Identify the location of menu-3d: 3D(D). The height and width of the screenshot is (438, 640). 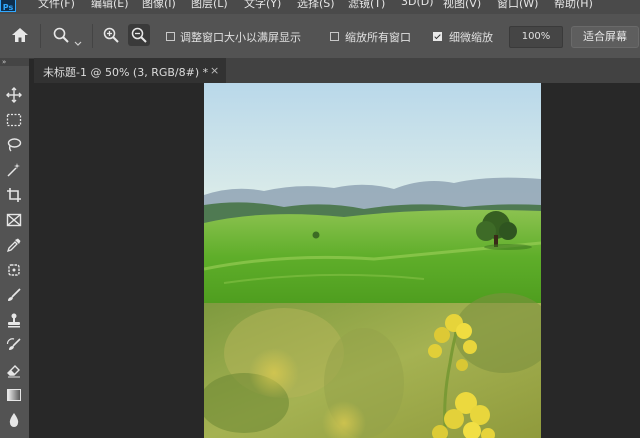
(417, 4).